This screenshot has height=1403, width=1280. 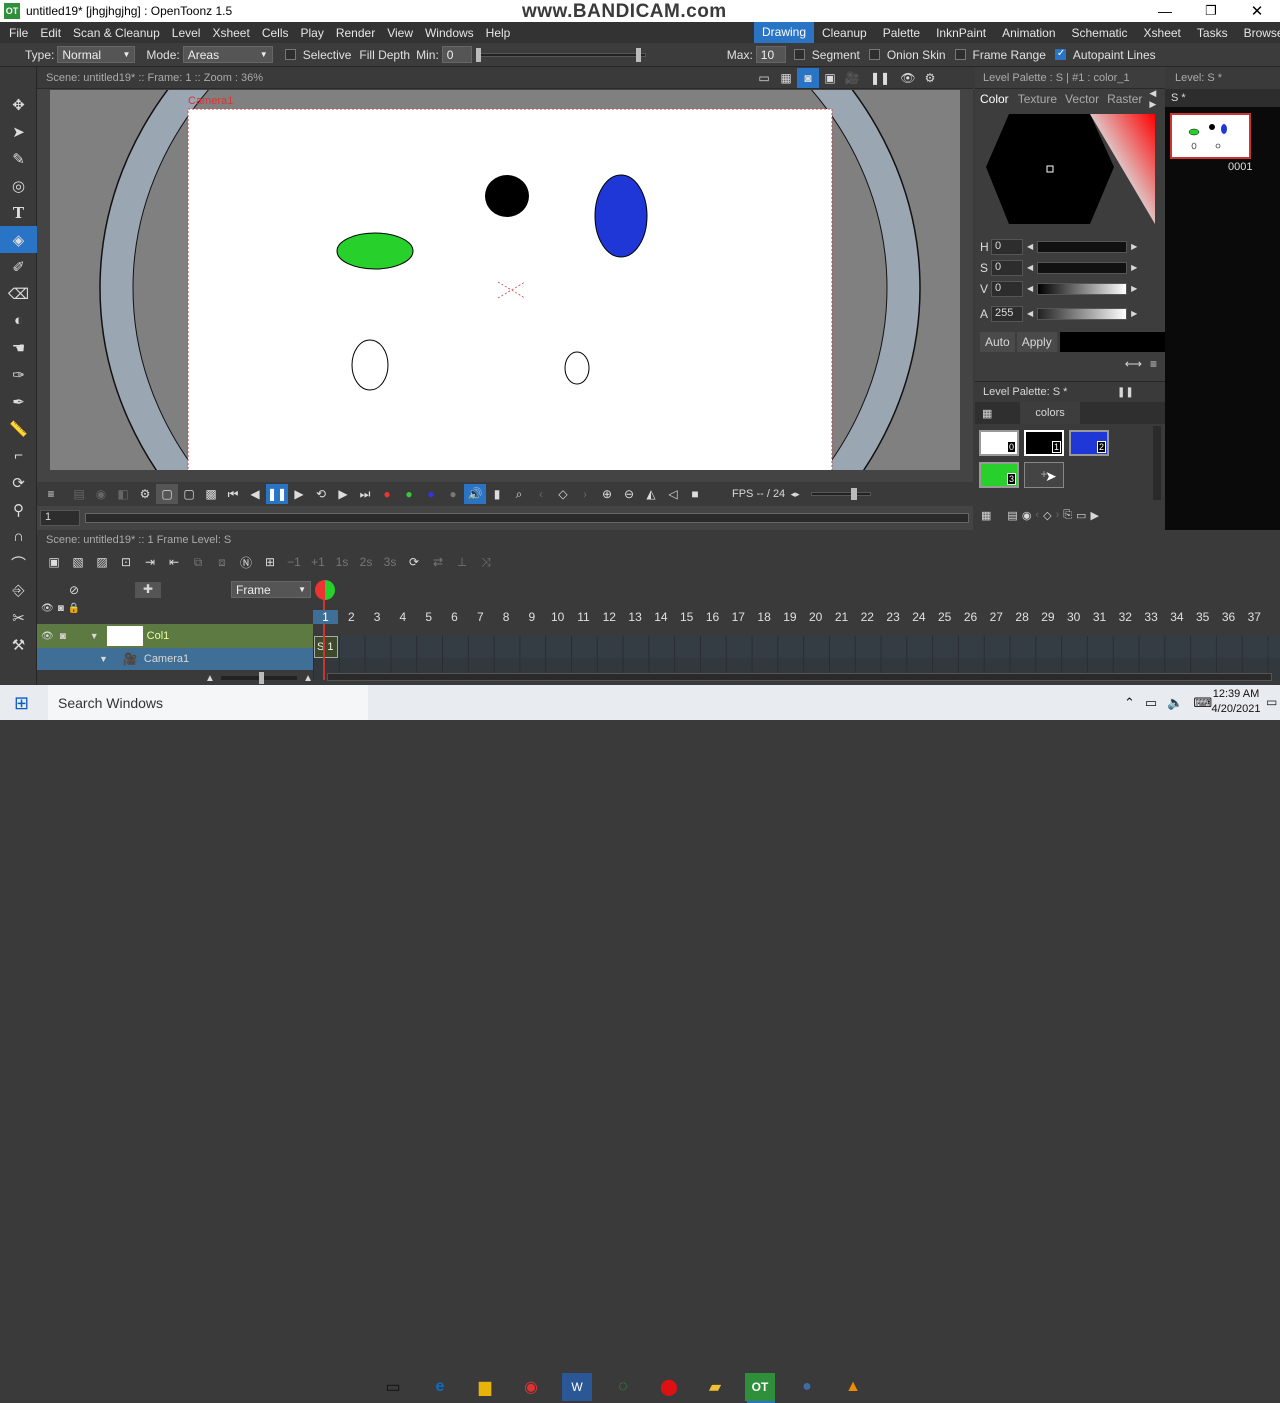 What do you see at coordinates (764, 617) in the screenshot?
I see `frame-number: 18` at bounding box center [764, 617].